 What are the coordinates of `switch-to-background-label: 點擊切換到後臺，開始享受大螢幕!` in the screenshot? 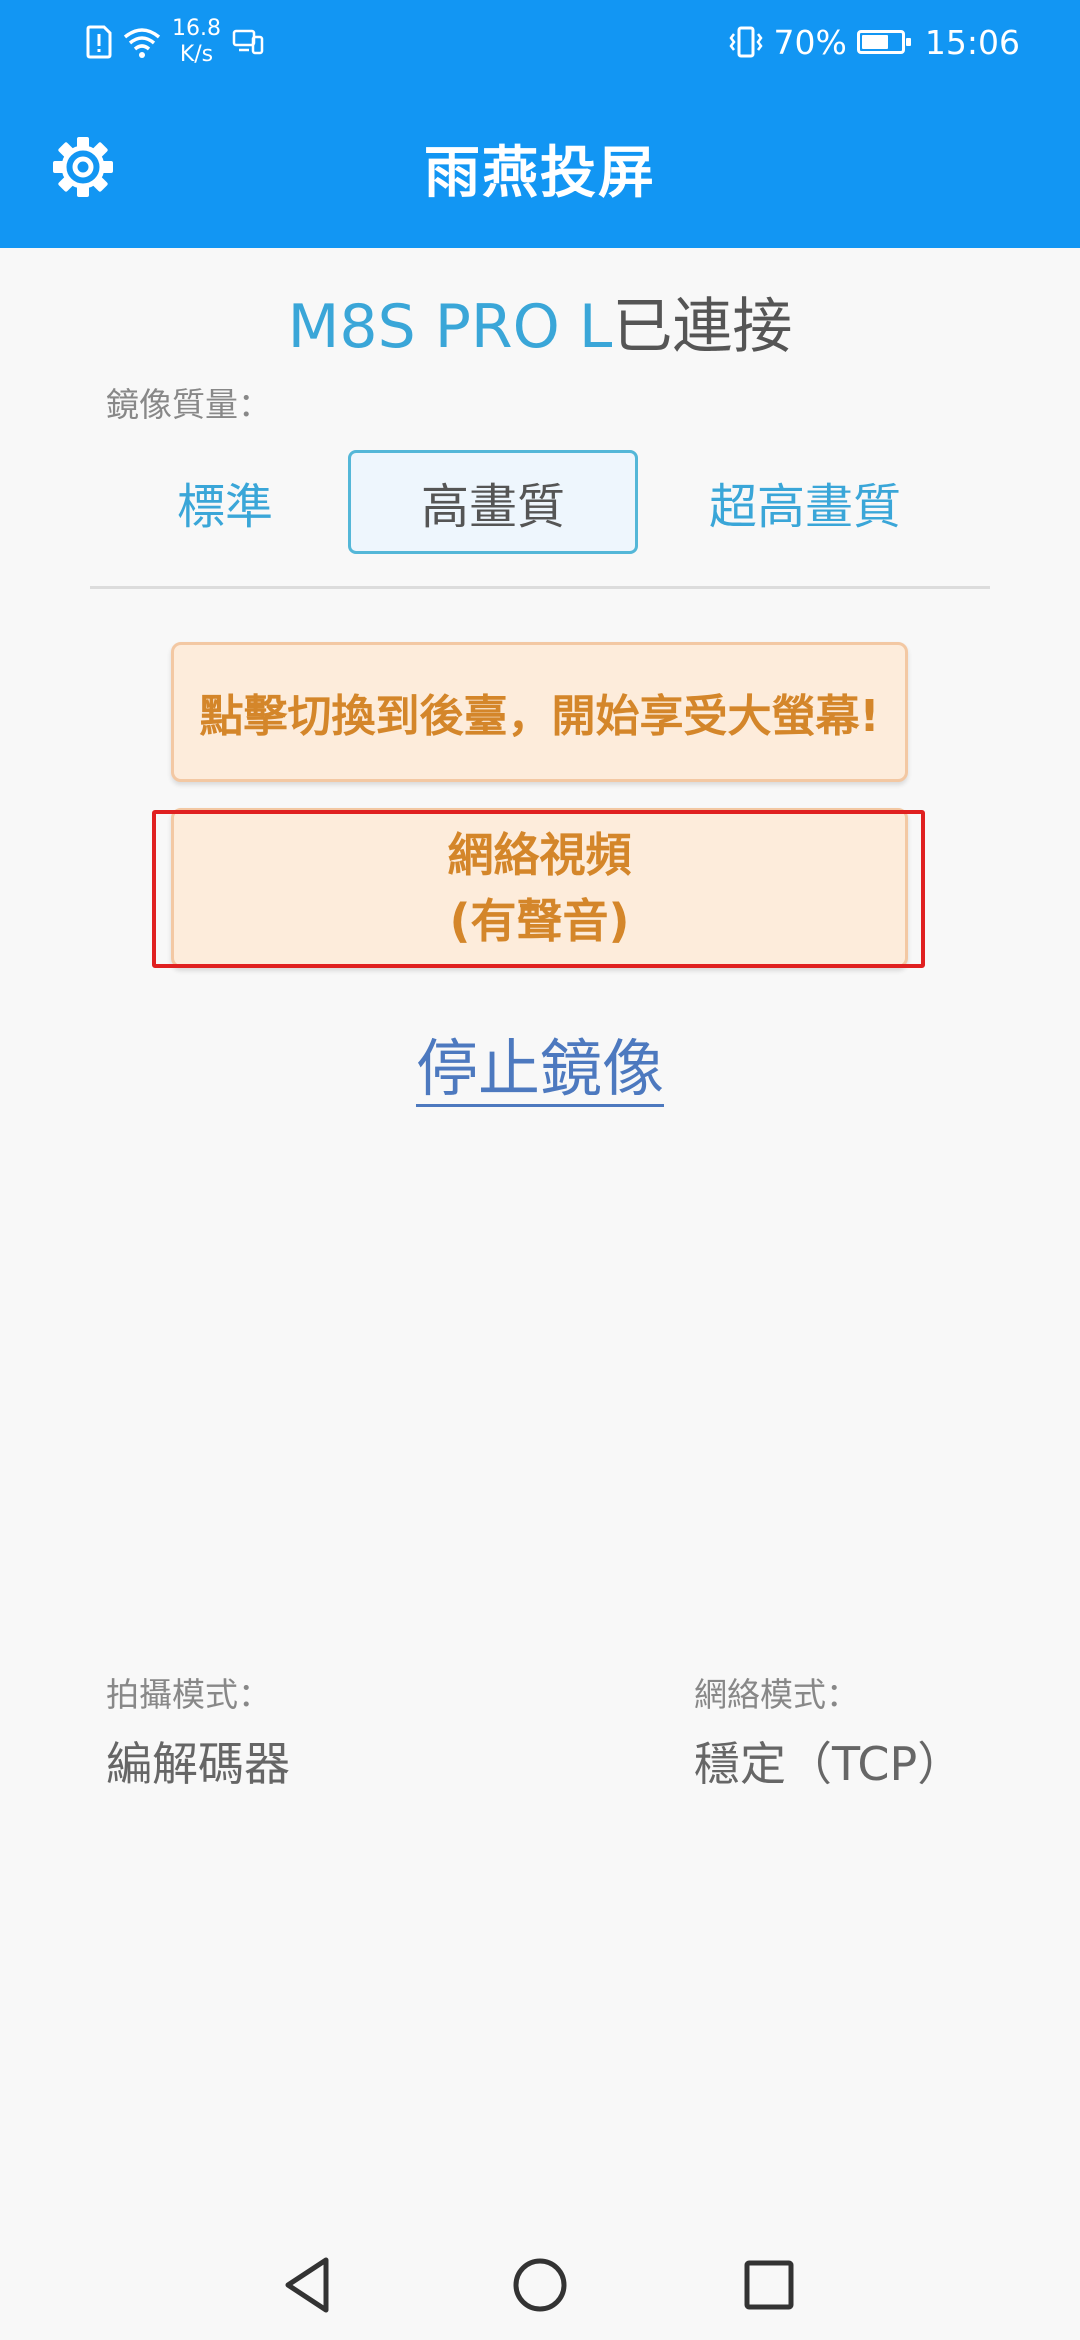 It's located at (539, 716).